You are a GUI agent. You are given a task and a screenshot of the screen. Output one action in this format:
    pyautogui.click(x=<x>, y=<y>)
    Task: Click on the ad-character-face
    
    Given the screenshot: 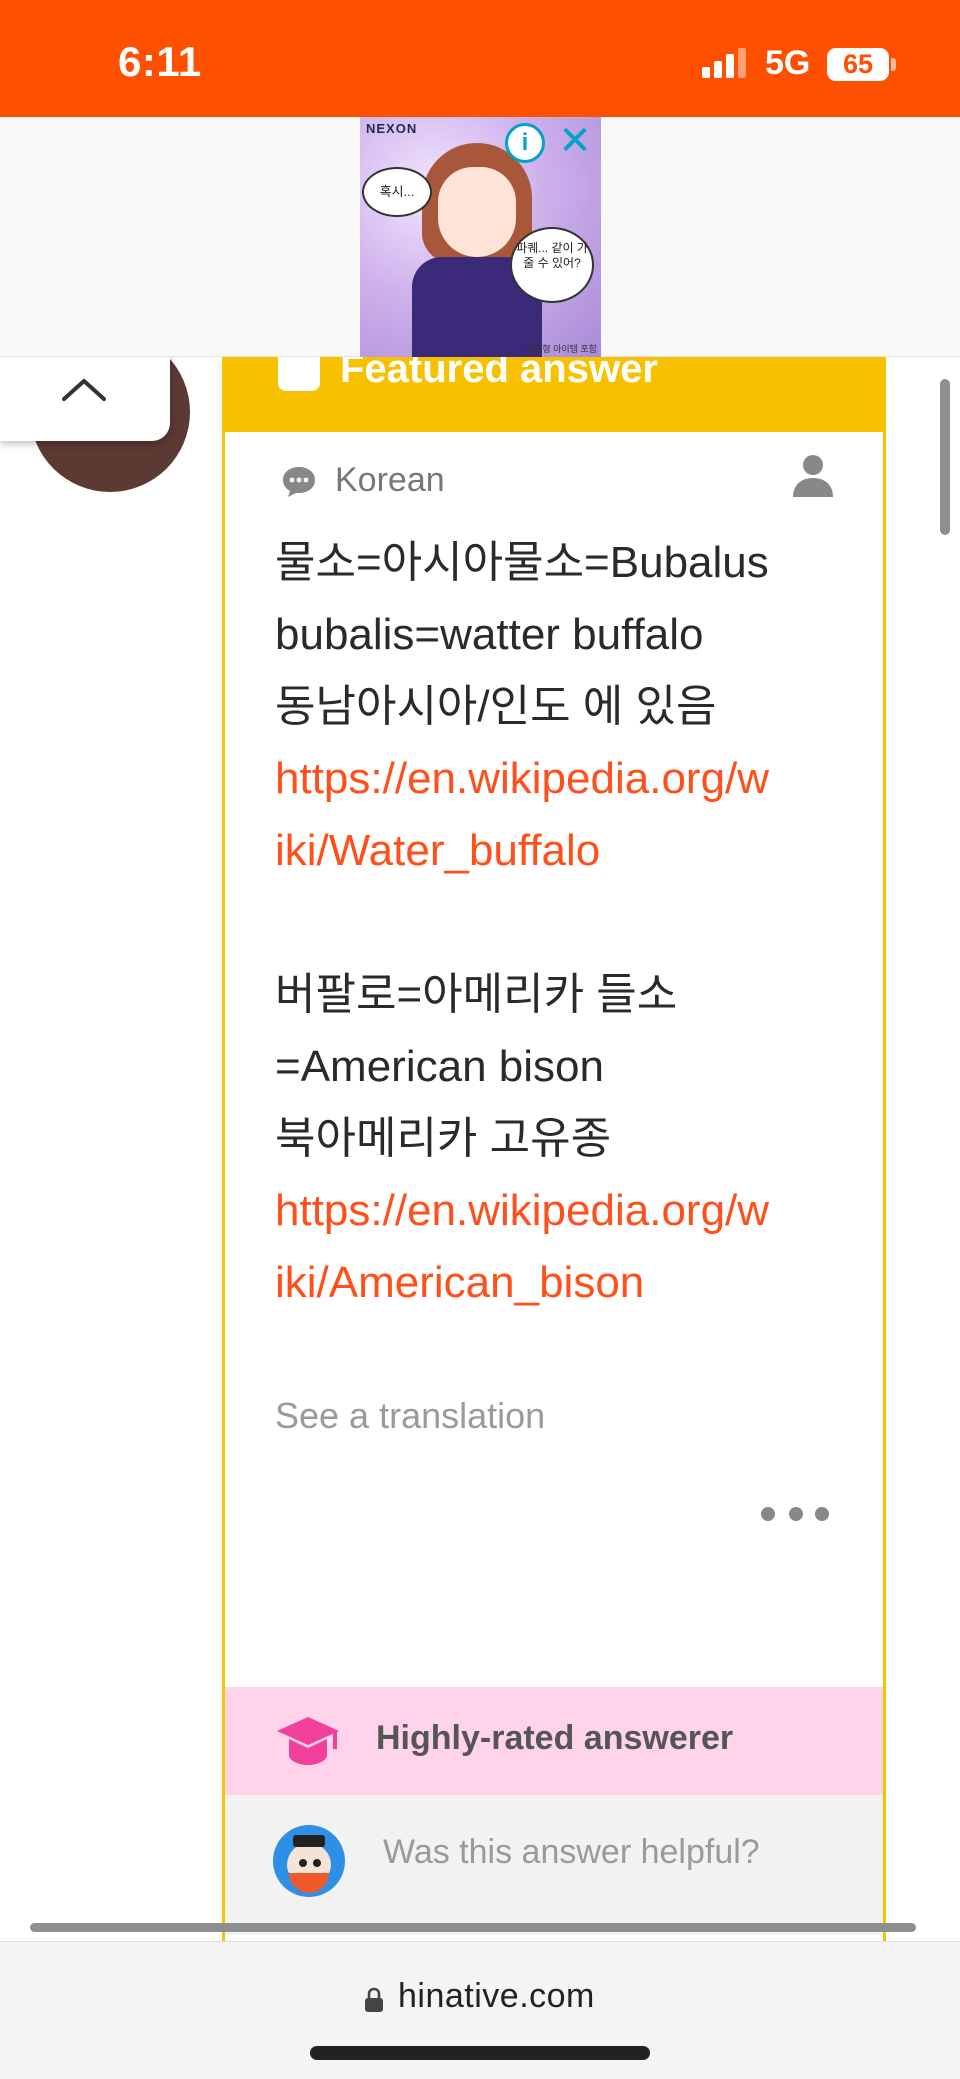 What is the action you would take?
    pyautogui.click(x=477, y=212)
    